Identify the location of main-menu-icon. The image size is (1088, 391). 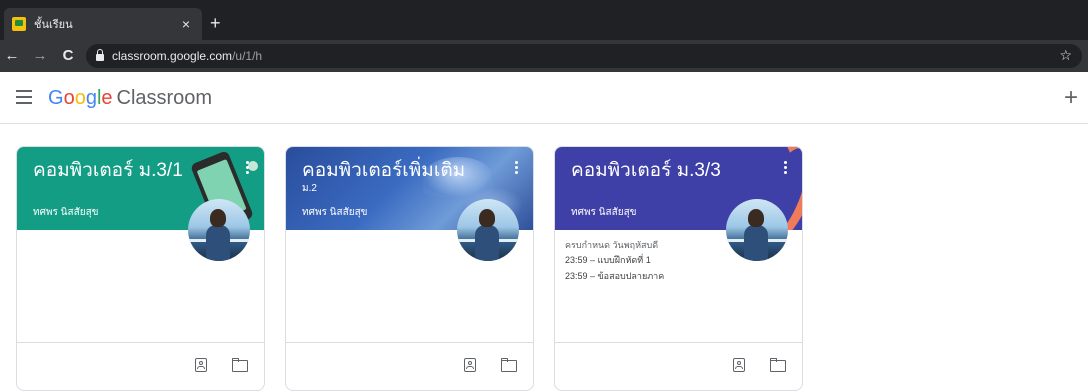
(24, 97).